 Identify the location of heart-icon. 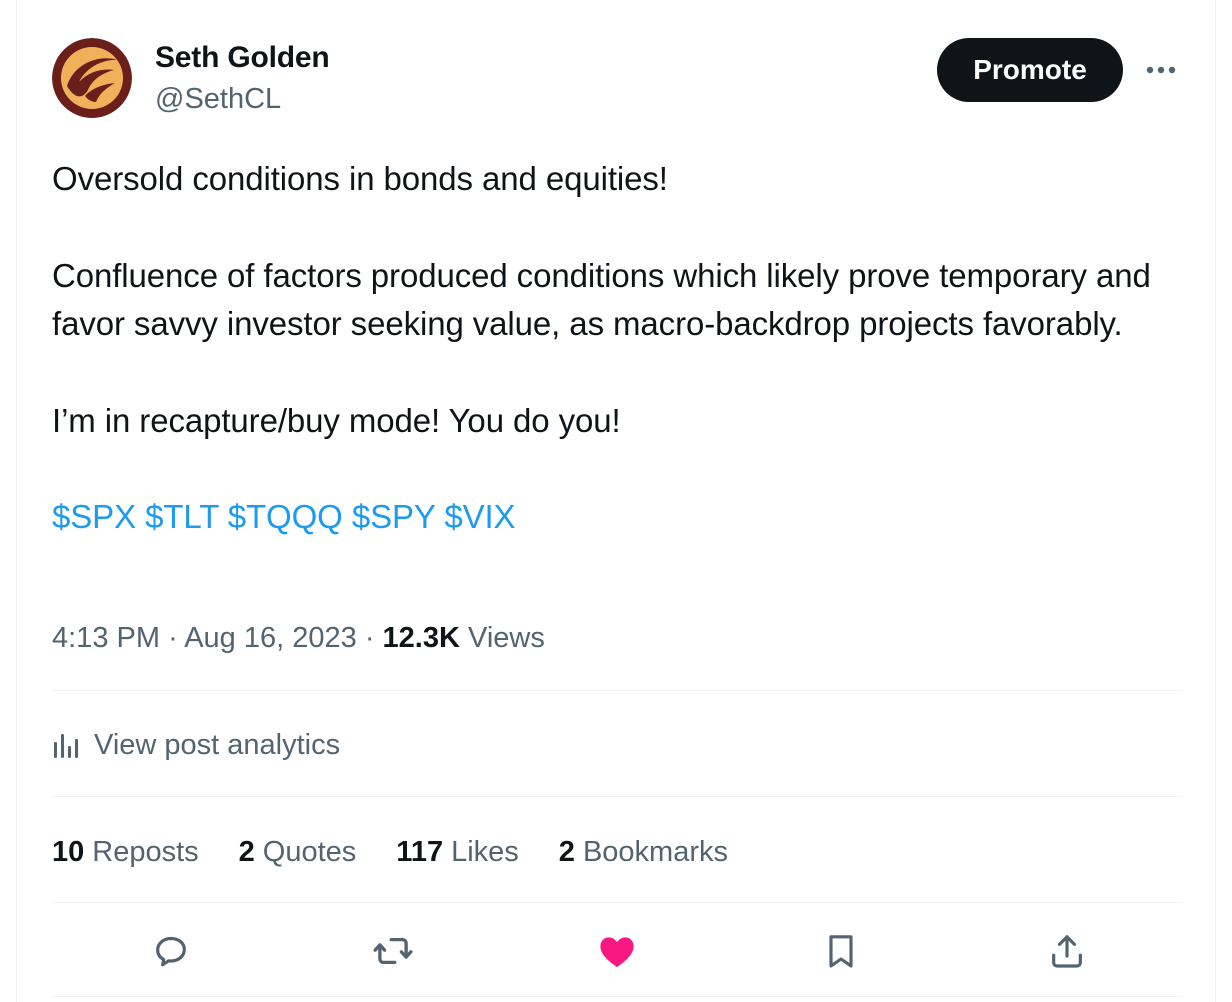
(617, 952).